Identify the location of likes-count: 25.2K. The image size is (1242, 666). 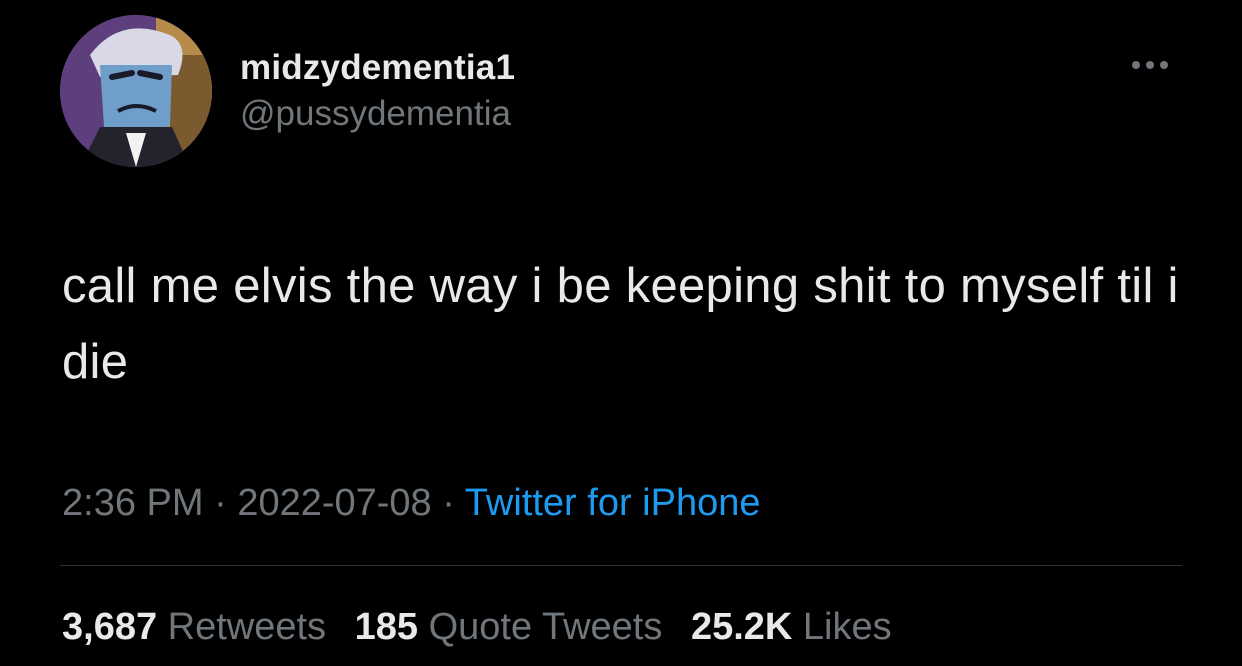
(741, 627).